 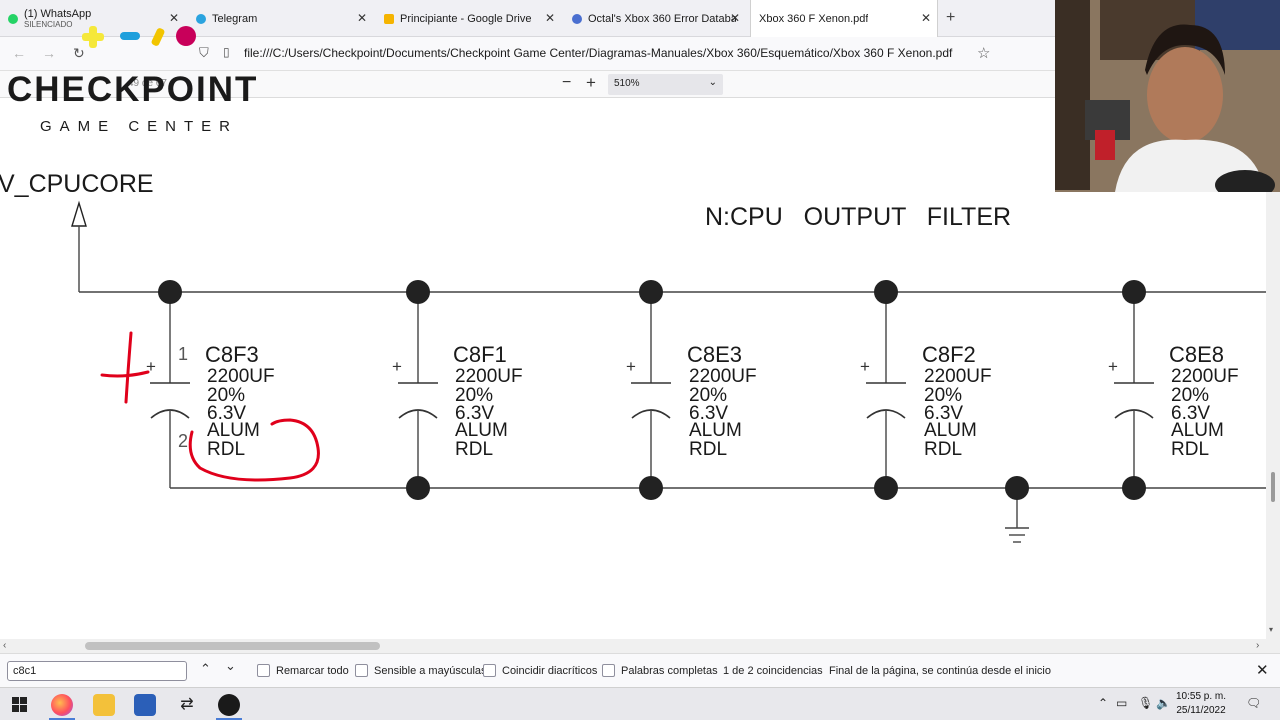 What do you see at coordinates (714, 354) in the screenshot?
I see `capacitor-ref: C8E3` at bounding box center [714, 354].